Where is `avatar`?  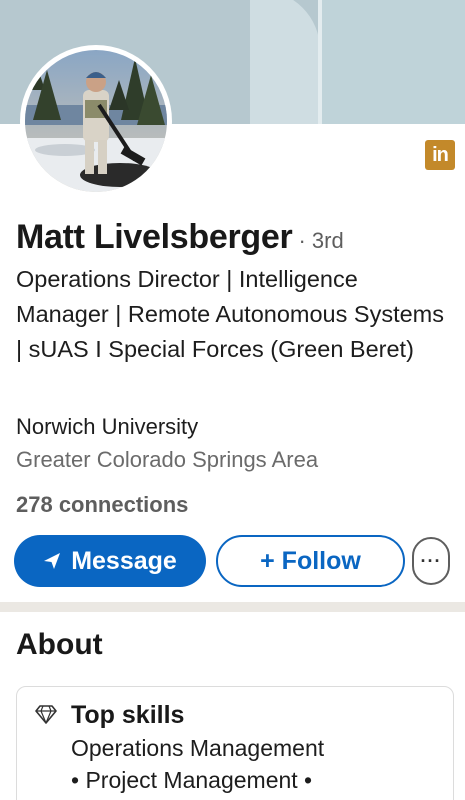
avatar is located at coordinates (96, 121).